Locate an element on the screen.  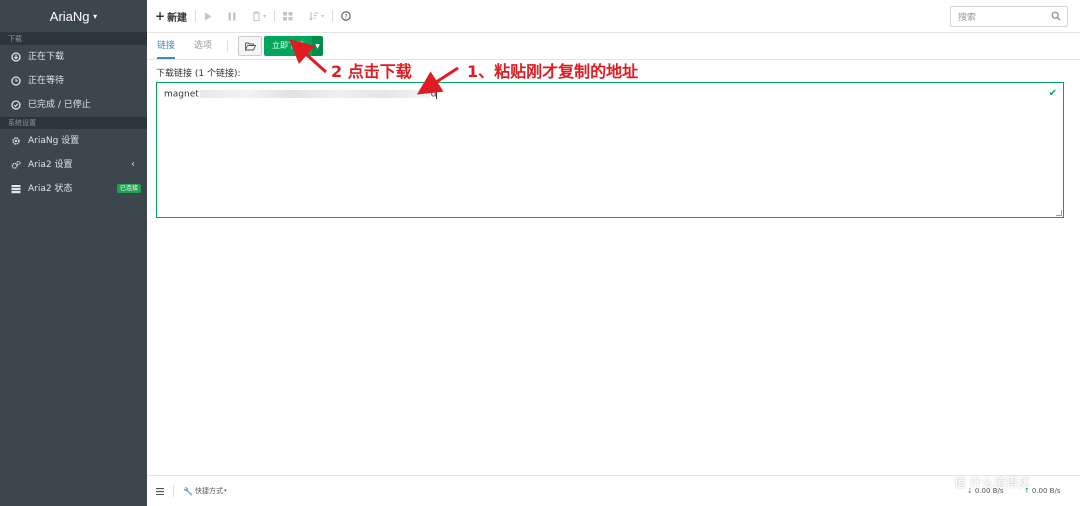
tab-options: 选项 is located at coordinates (203, 46).